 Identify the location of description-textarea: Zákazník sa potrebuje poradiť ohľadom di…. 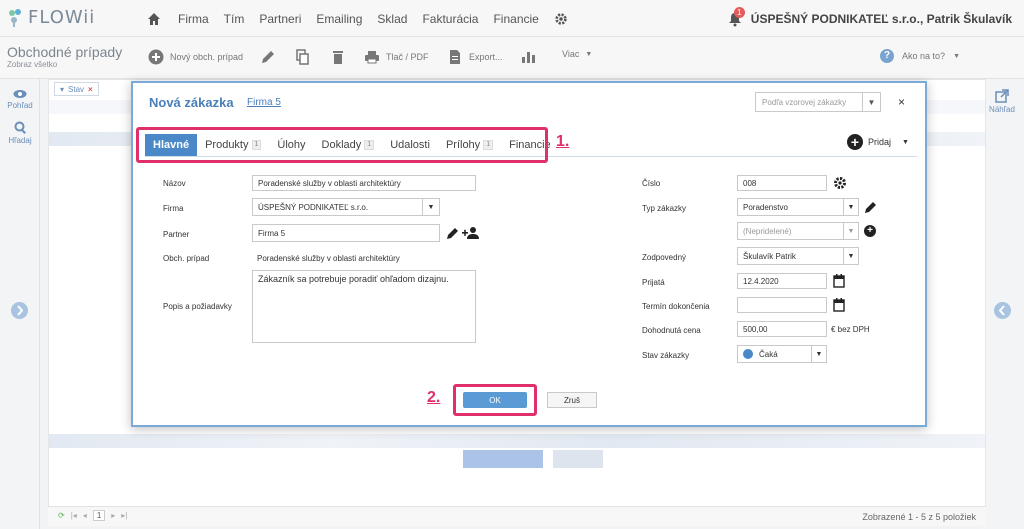
(364, 306).